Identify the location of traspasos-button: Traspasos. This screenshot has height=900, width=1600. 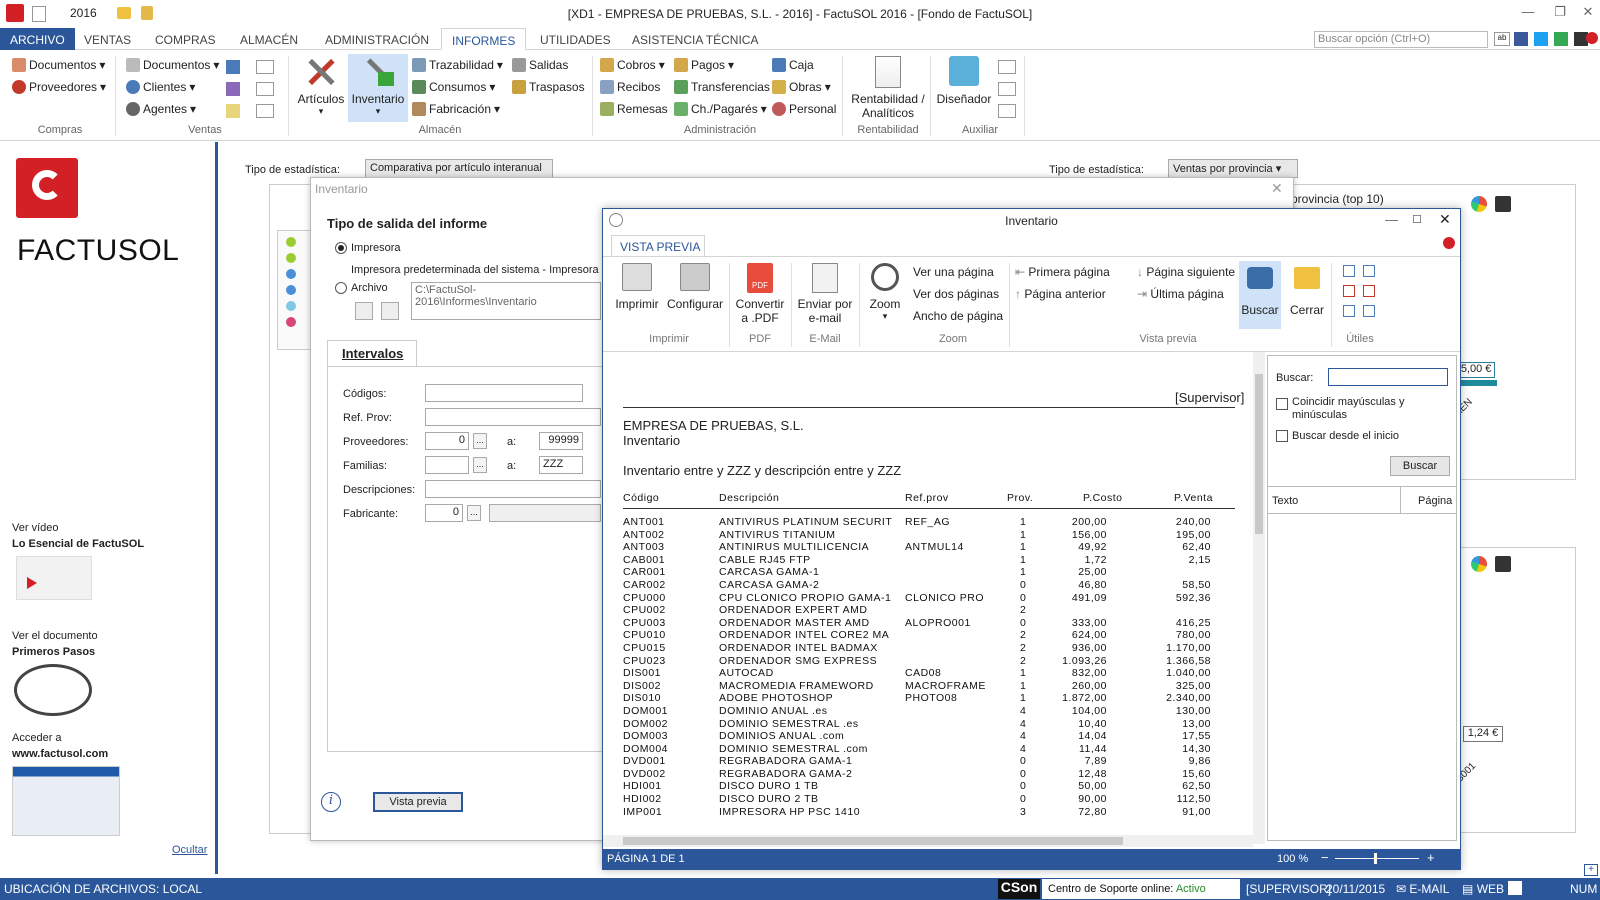
(548, 87).